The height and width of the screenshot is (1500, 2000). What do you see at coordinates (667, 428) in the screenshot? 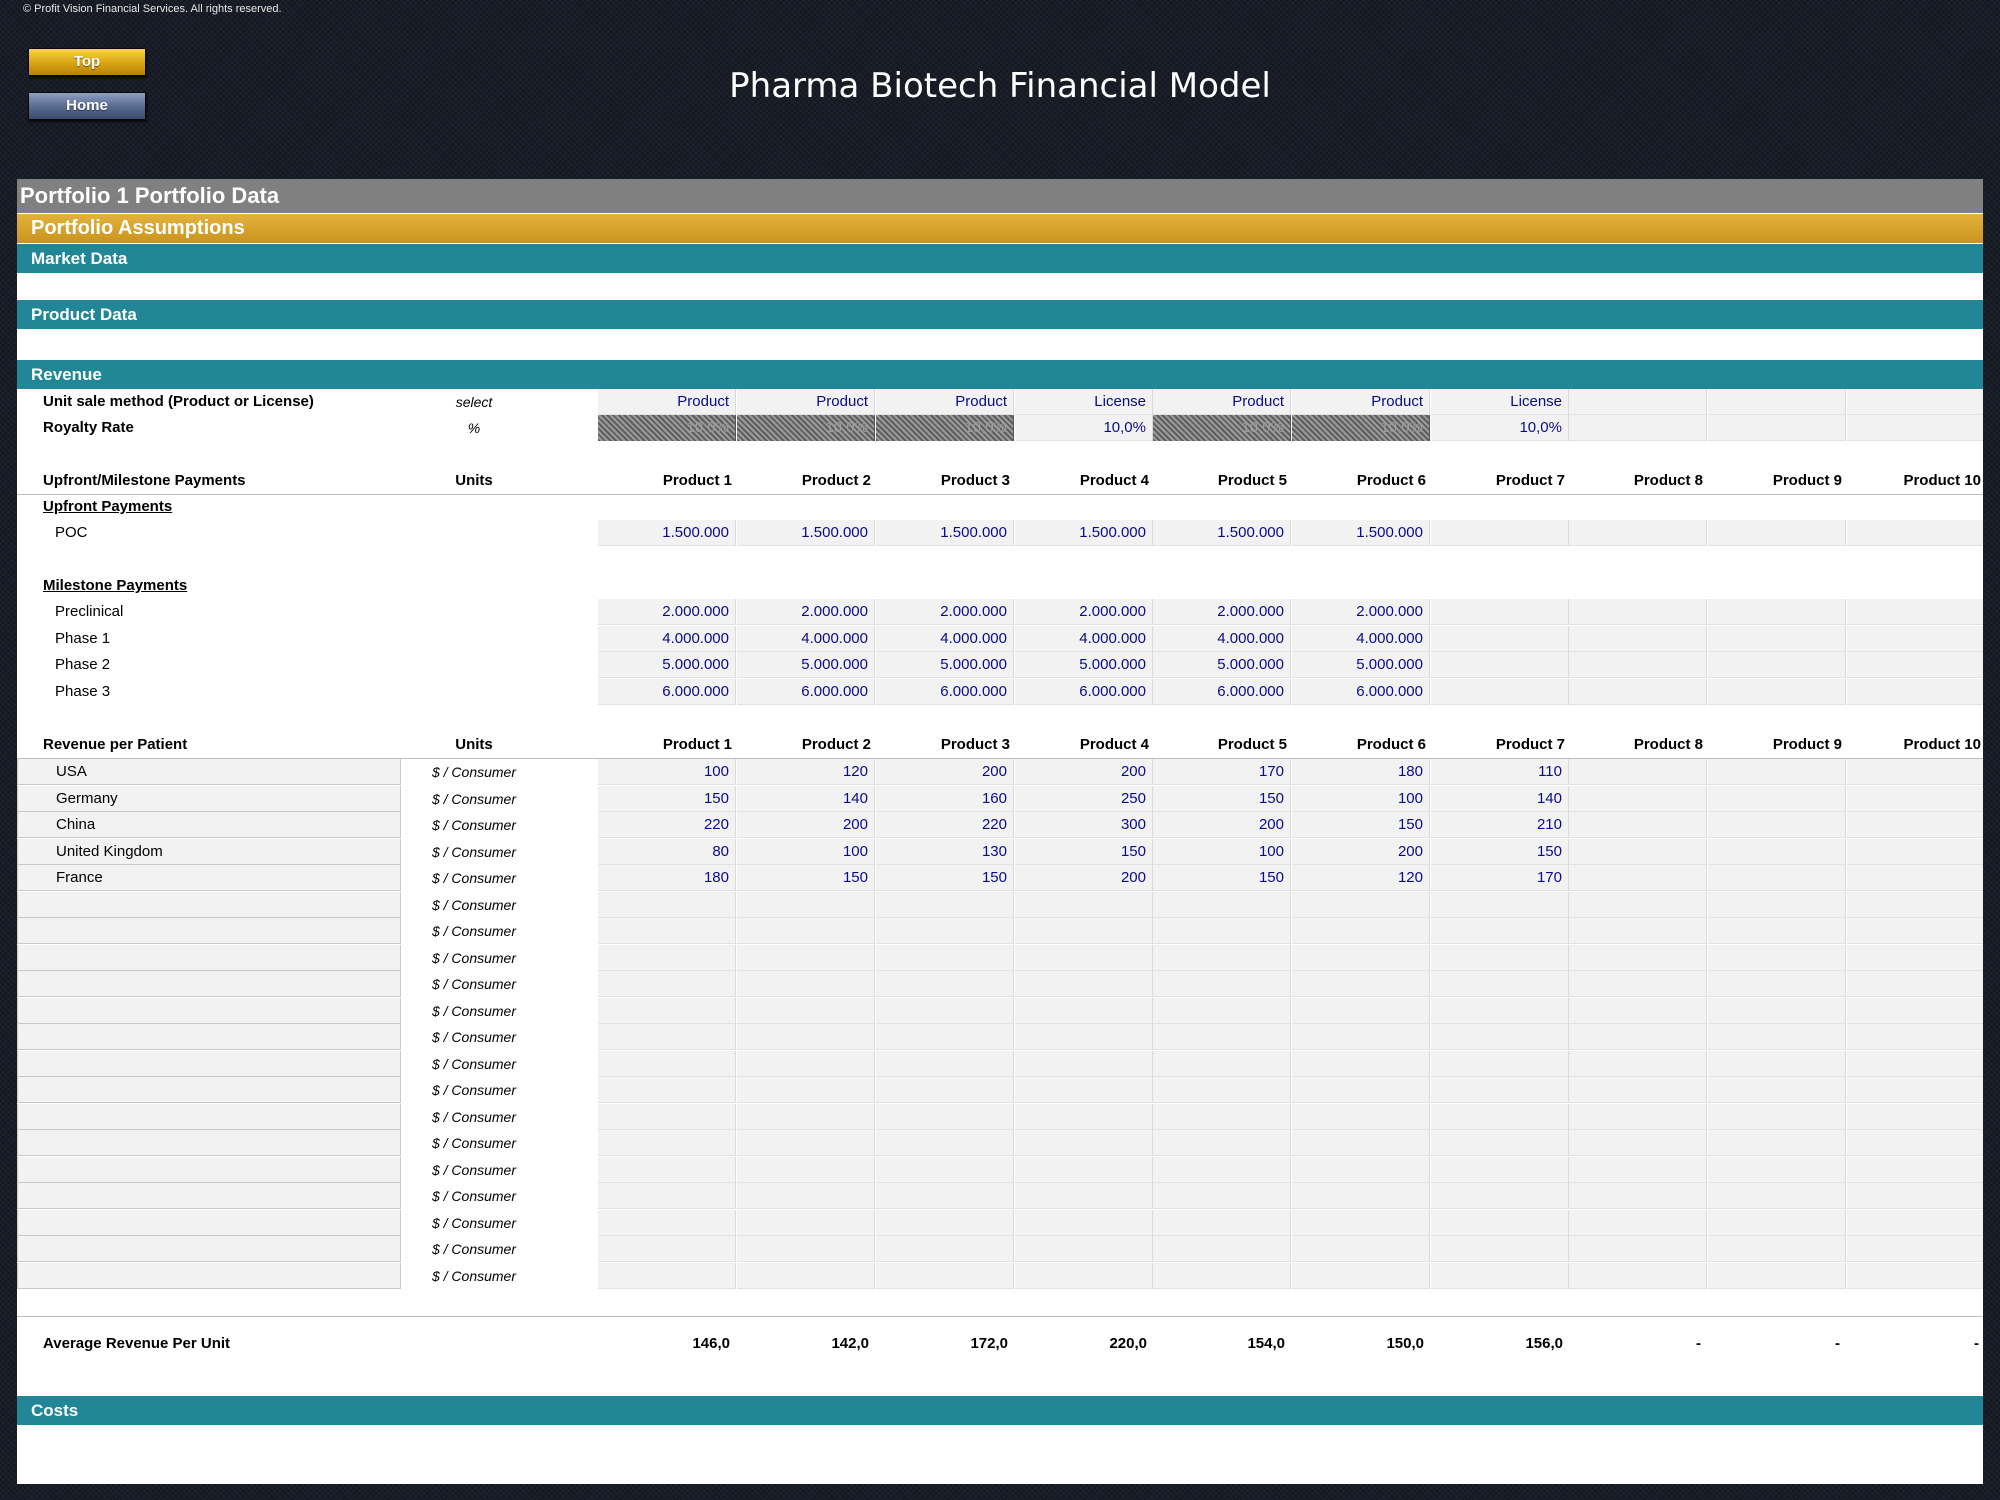
I see `royalty-cell: 10,0%` at bounding box center [667, 428].